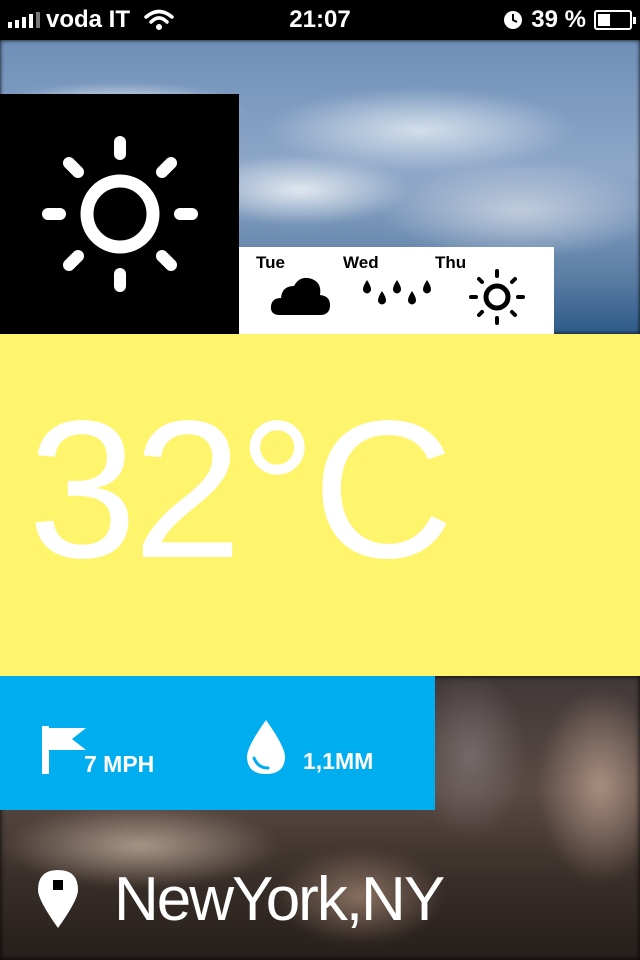  I want to click on forecast-day-thu: Thu, so click(485, 291).